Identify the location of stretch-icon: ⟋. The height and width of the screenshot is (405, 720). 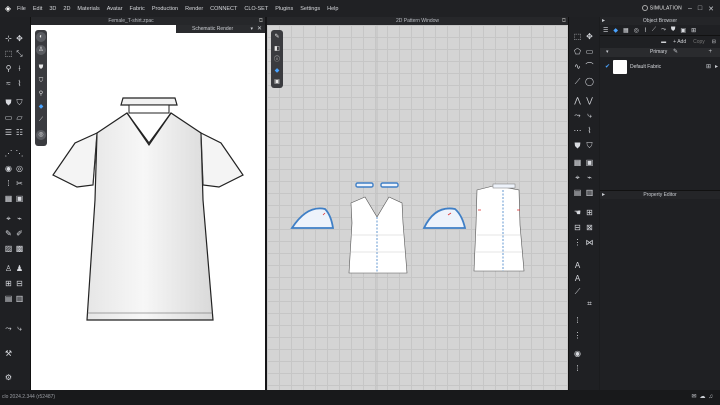
(41, 120).